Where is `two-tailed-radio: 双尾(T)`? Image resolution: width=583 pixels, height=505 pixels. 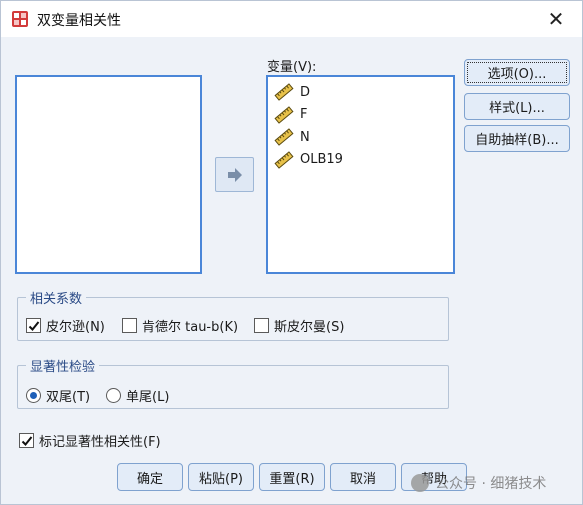 two-tailed-radio: 双尾(T) is located at coordinates (58, 395).